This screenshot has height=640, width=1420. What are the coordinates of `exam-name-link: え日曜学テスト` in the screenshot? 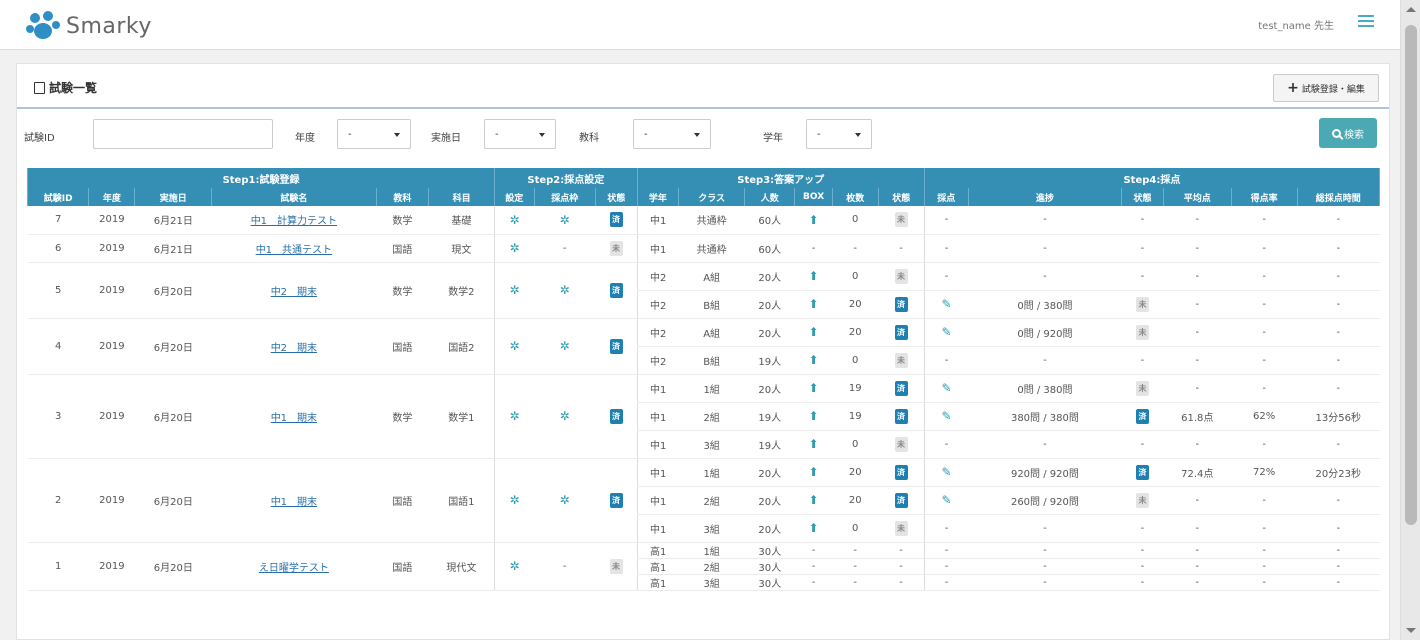 It's located at (294, 568).